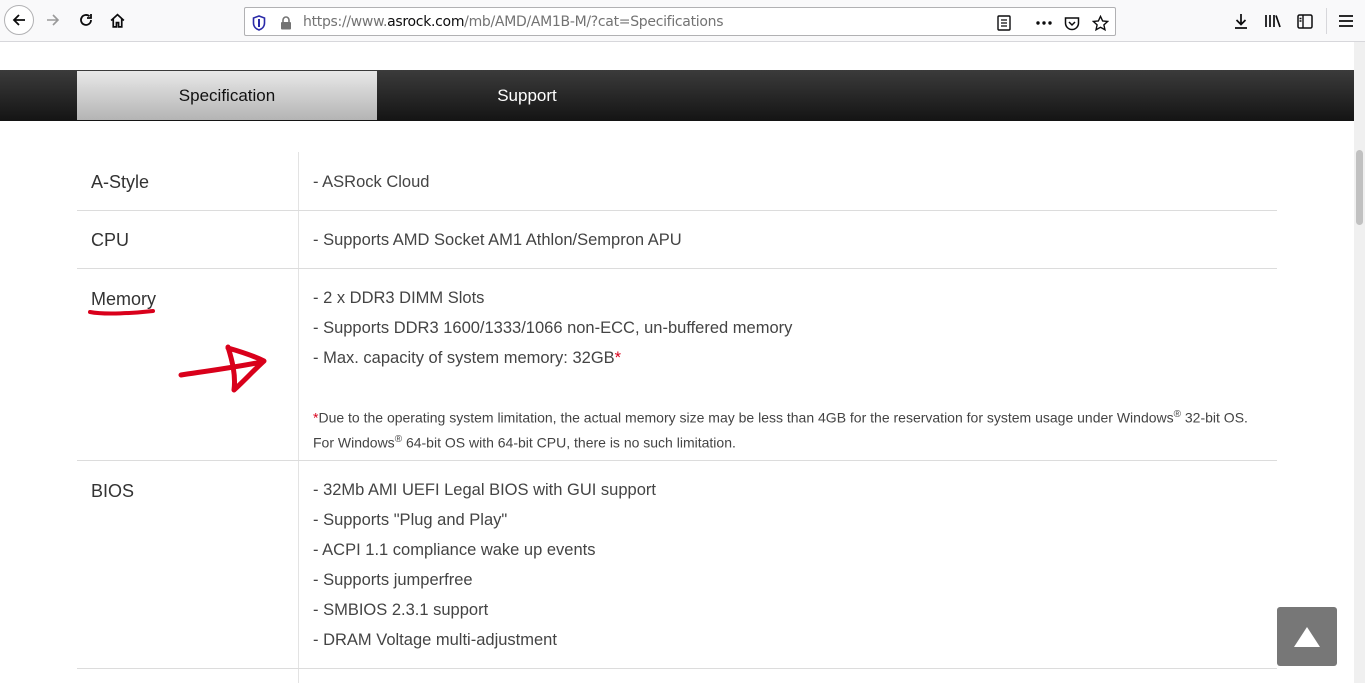 This screenshot has width=1365, height=683. I want to click on underline-annotation, so click(121, 312).